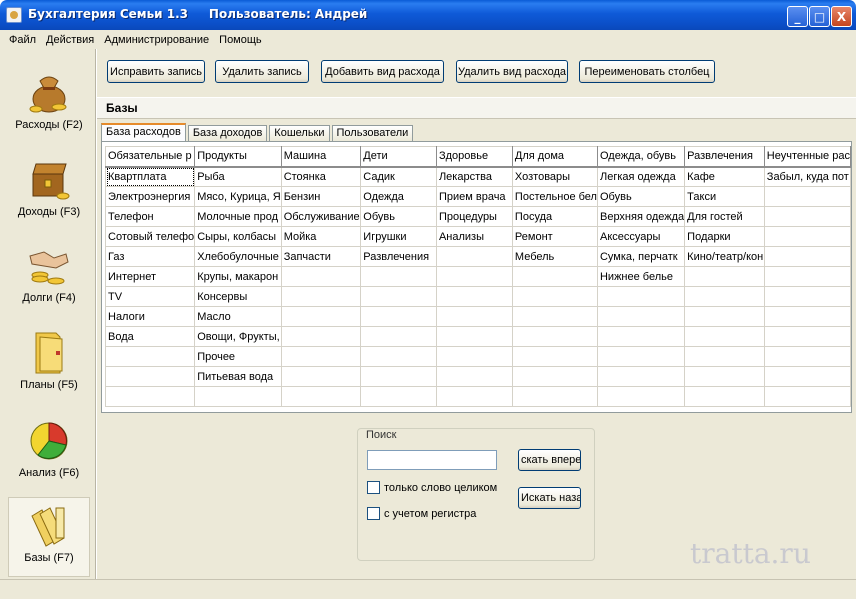 Image resolution: width=856 pixels, height=599 pixels. Describe the element at coordinates (262, 71) in the screenshot. I see `delete-record-button: Удалить запись` at that location.